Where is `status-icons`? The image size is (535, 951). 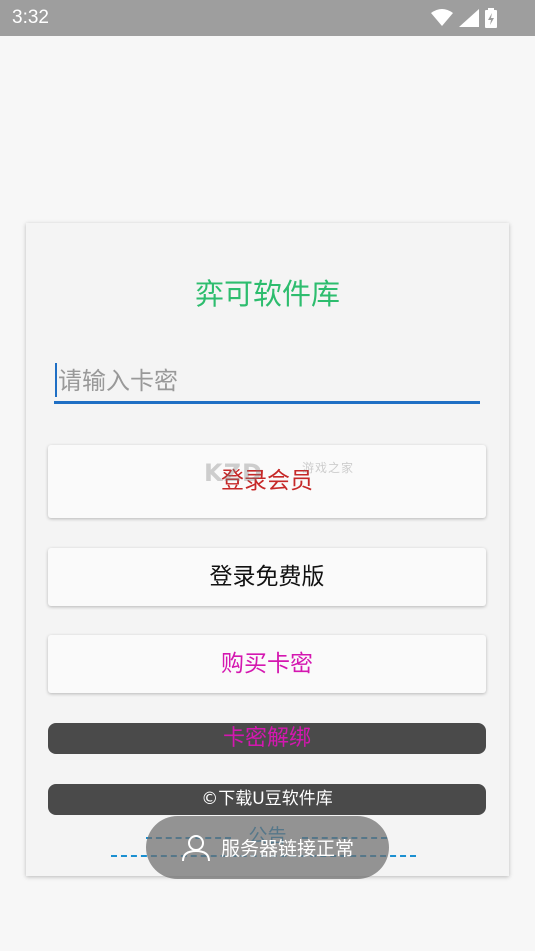
status-icons is located at coordinates (464, 18).